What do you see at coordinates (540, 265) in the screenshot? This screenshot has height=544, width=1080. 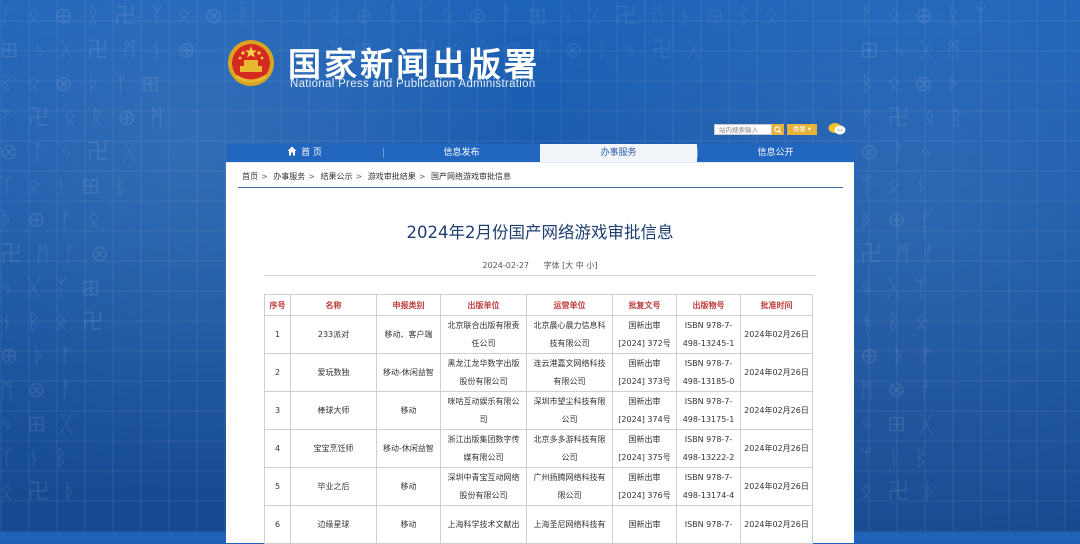 I see `article-meta: 2024-02-27 字体 [大 中 小]` at bounding box center [540, 265].